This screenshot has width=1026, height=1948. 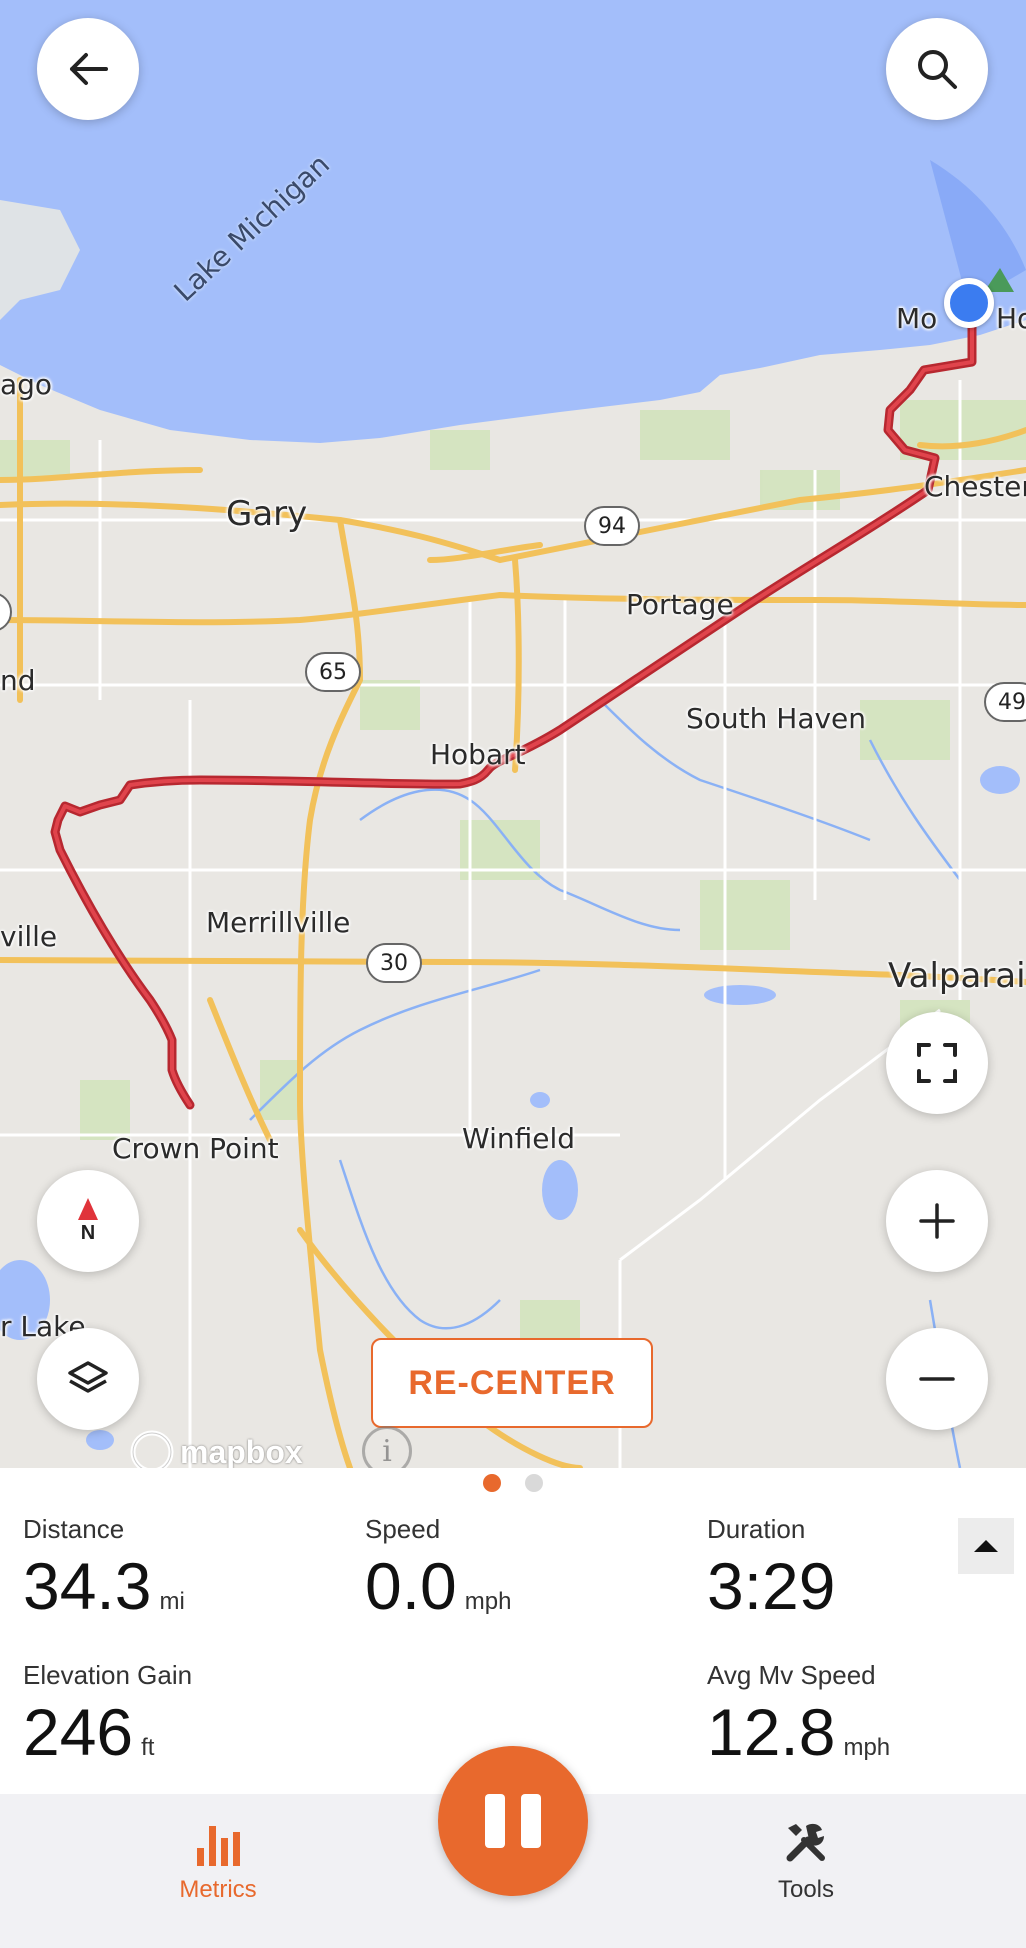 I want to click on metric-distance: Distance 34.3 mi, so click(x=104, y=1566).